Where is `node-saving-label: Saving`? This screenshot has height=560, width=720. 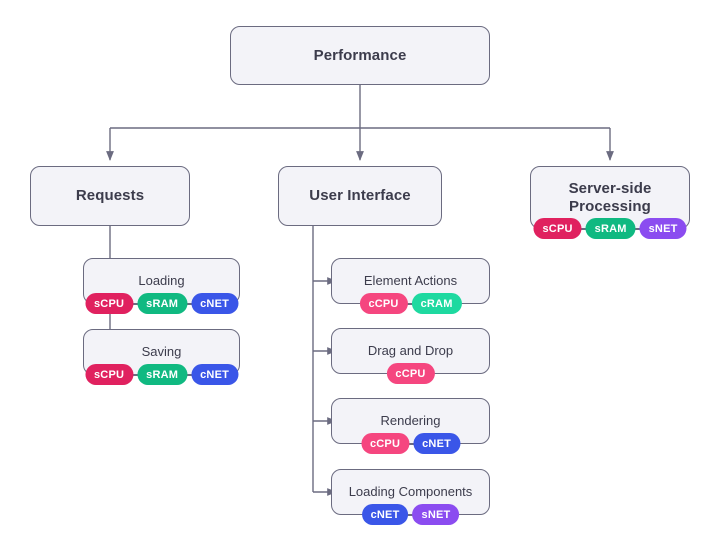
node-saving-label: Saving is located at coordinates (161, 352).